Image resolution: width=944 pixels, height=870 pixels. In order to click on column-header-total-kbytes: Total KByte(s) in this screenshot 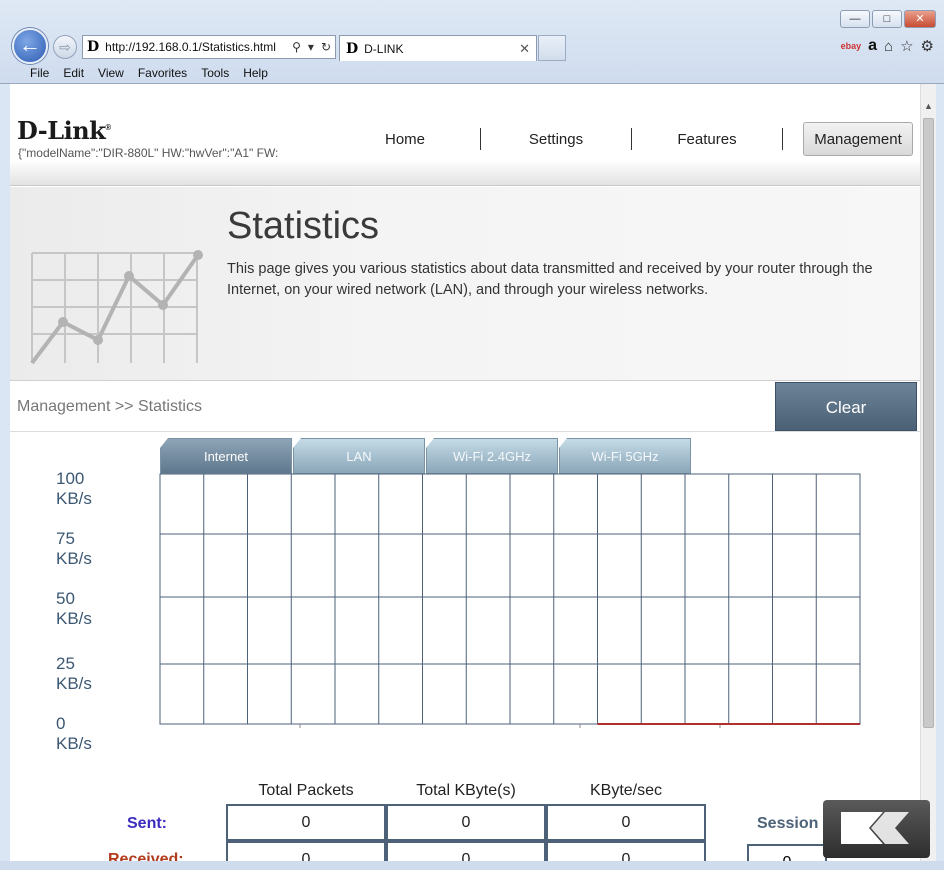, I will do `click(466, 790)`.